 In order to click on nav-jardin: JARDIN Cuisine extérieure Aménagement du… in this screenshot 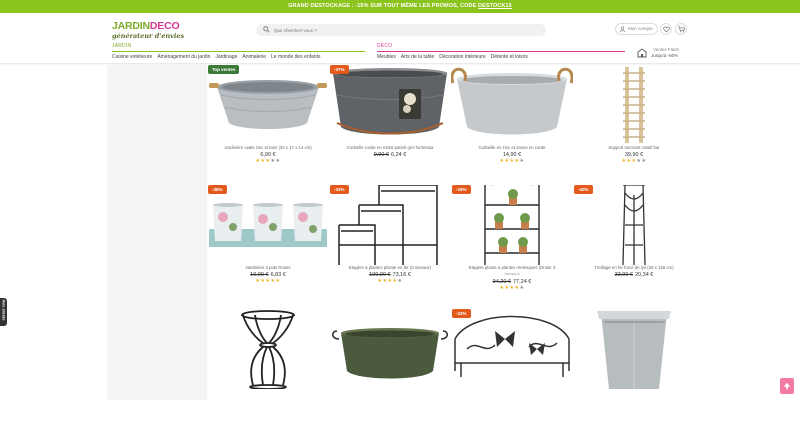, I will do `click(238, 51)`.